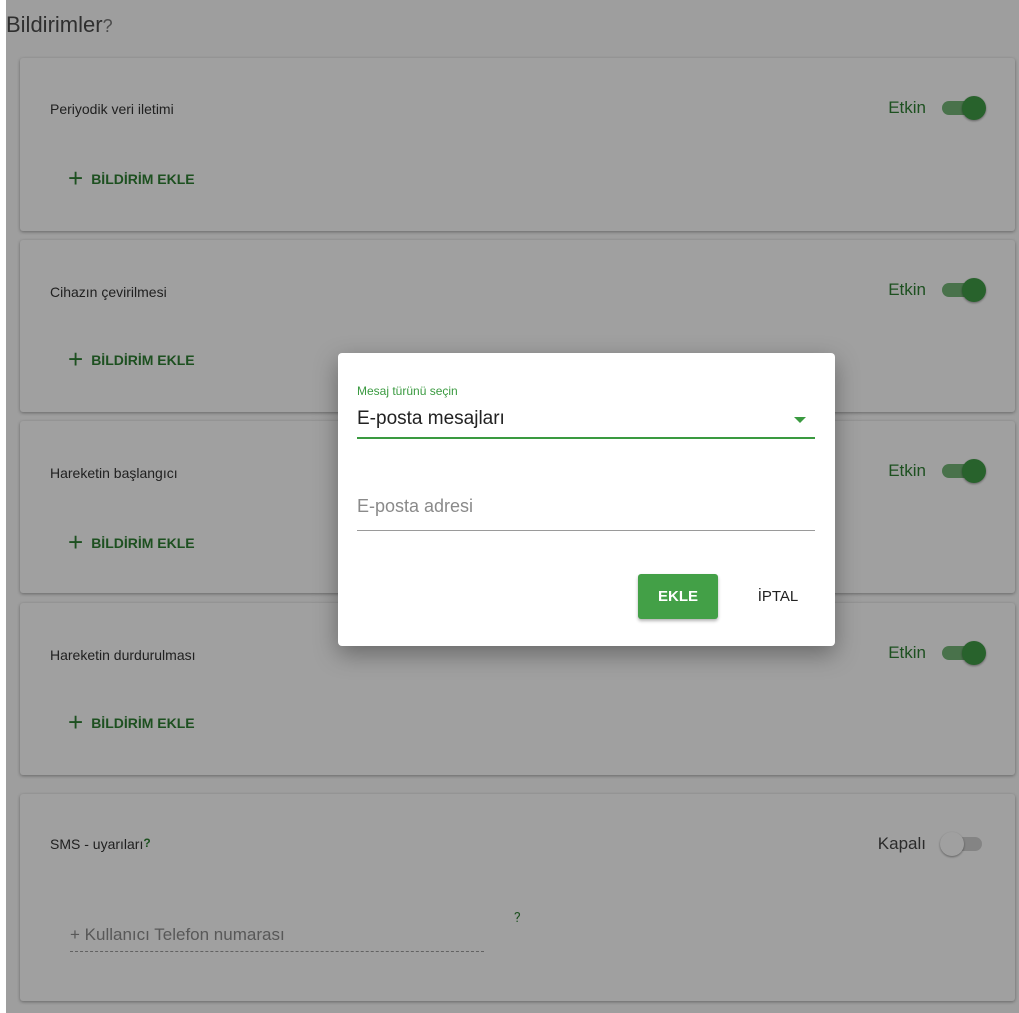 This screenshot has width=1019, height=1013. I want to click on email-field, so click(586, 513).